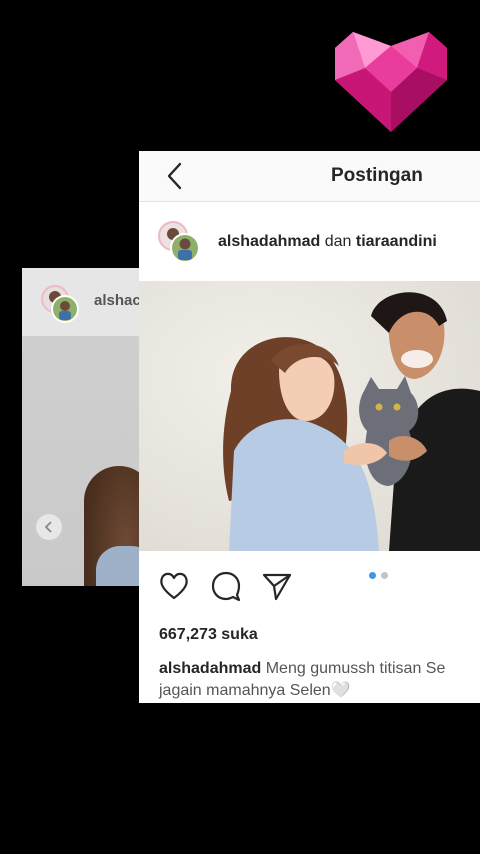 The width and height of the screenshot is (480, 854). What do you see at coordinates (384, 575) in the screenshot?
I see `carousel-dot` at bounding box center [384, 575].